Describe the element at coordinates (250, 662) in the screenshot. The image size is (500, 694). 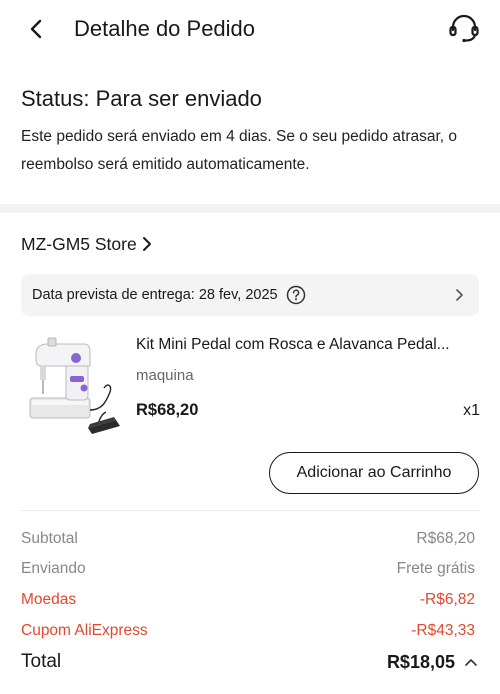
I see `total-row: Total R$18,05` at that location.